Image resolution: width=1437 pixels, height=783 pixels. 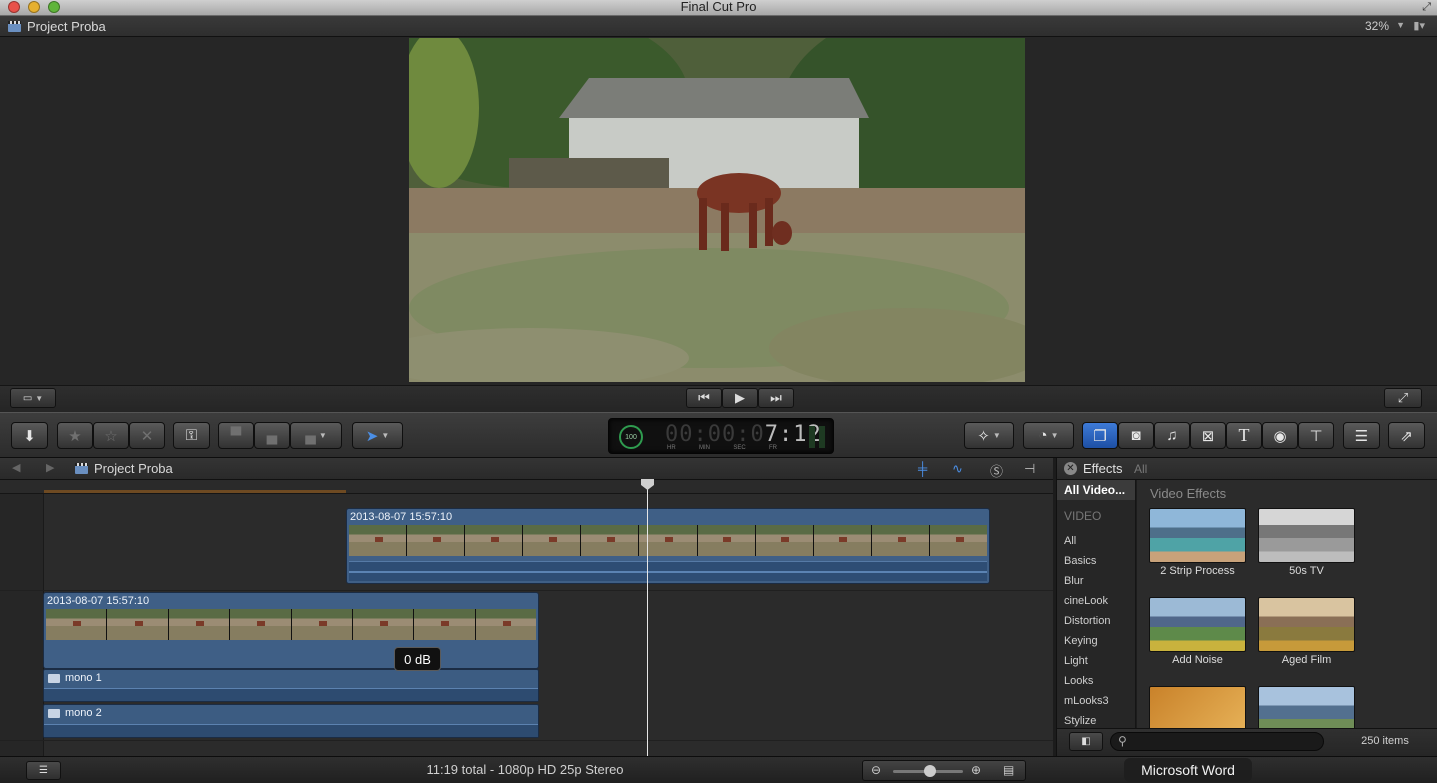 I want to click on category-item: All, so click(x=1070, y=541).